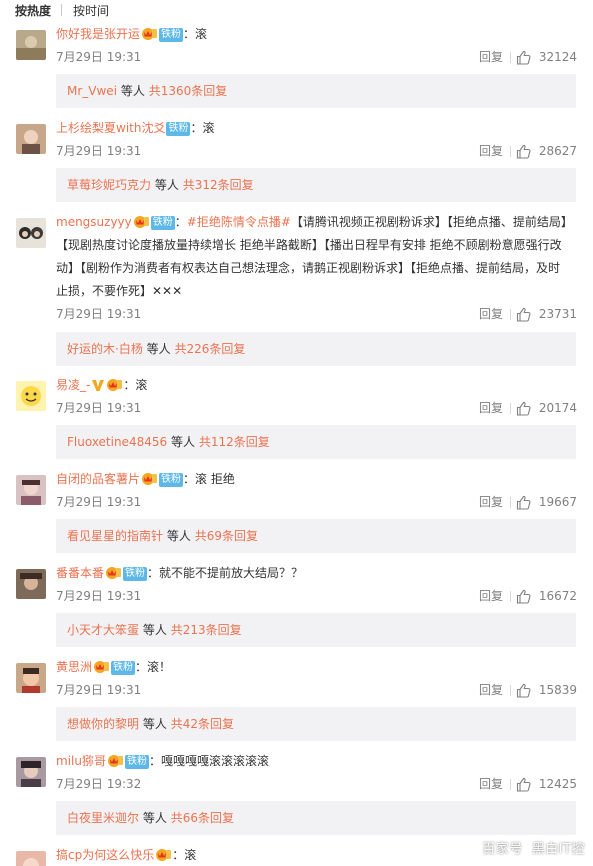  I want to click on comment-meta: 7月29日 19:31 回复 19667, so click(316, 502).